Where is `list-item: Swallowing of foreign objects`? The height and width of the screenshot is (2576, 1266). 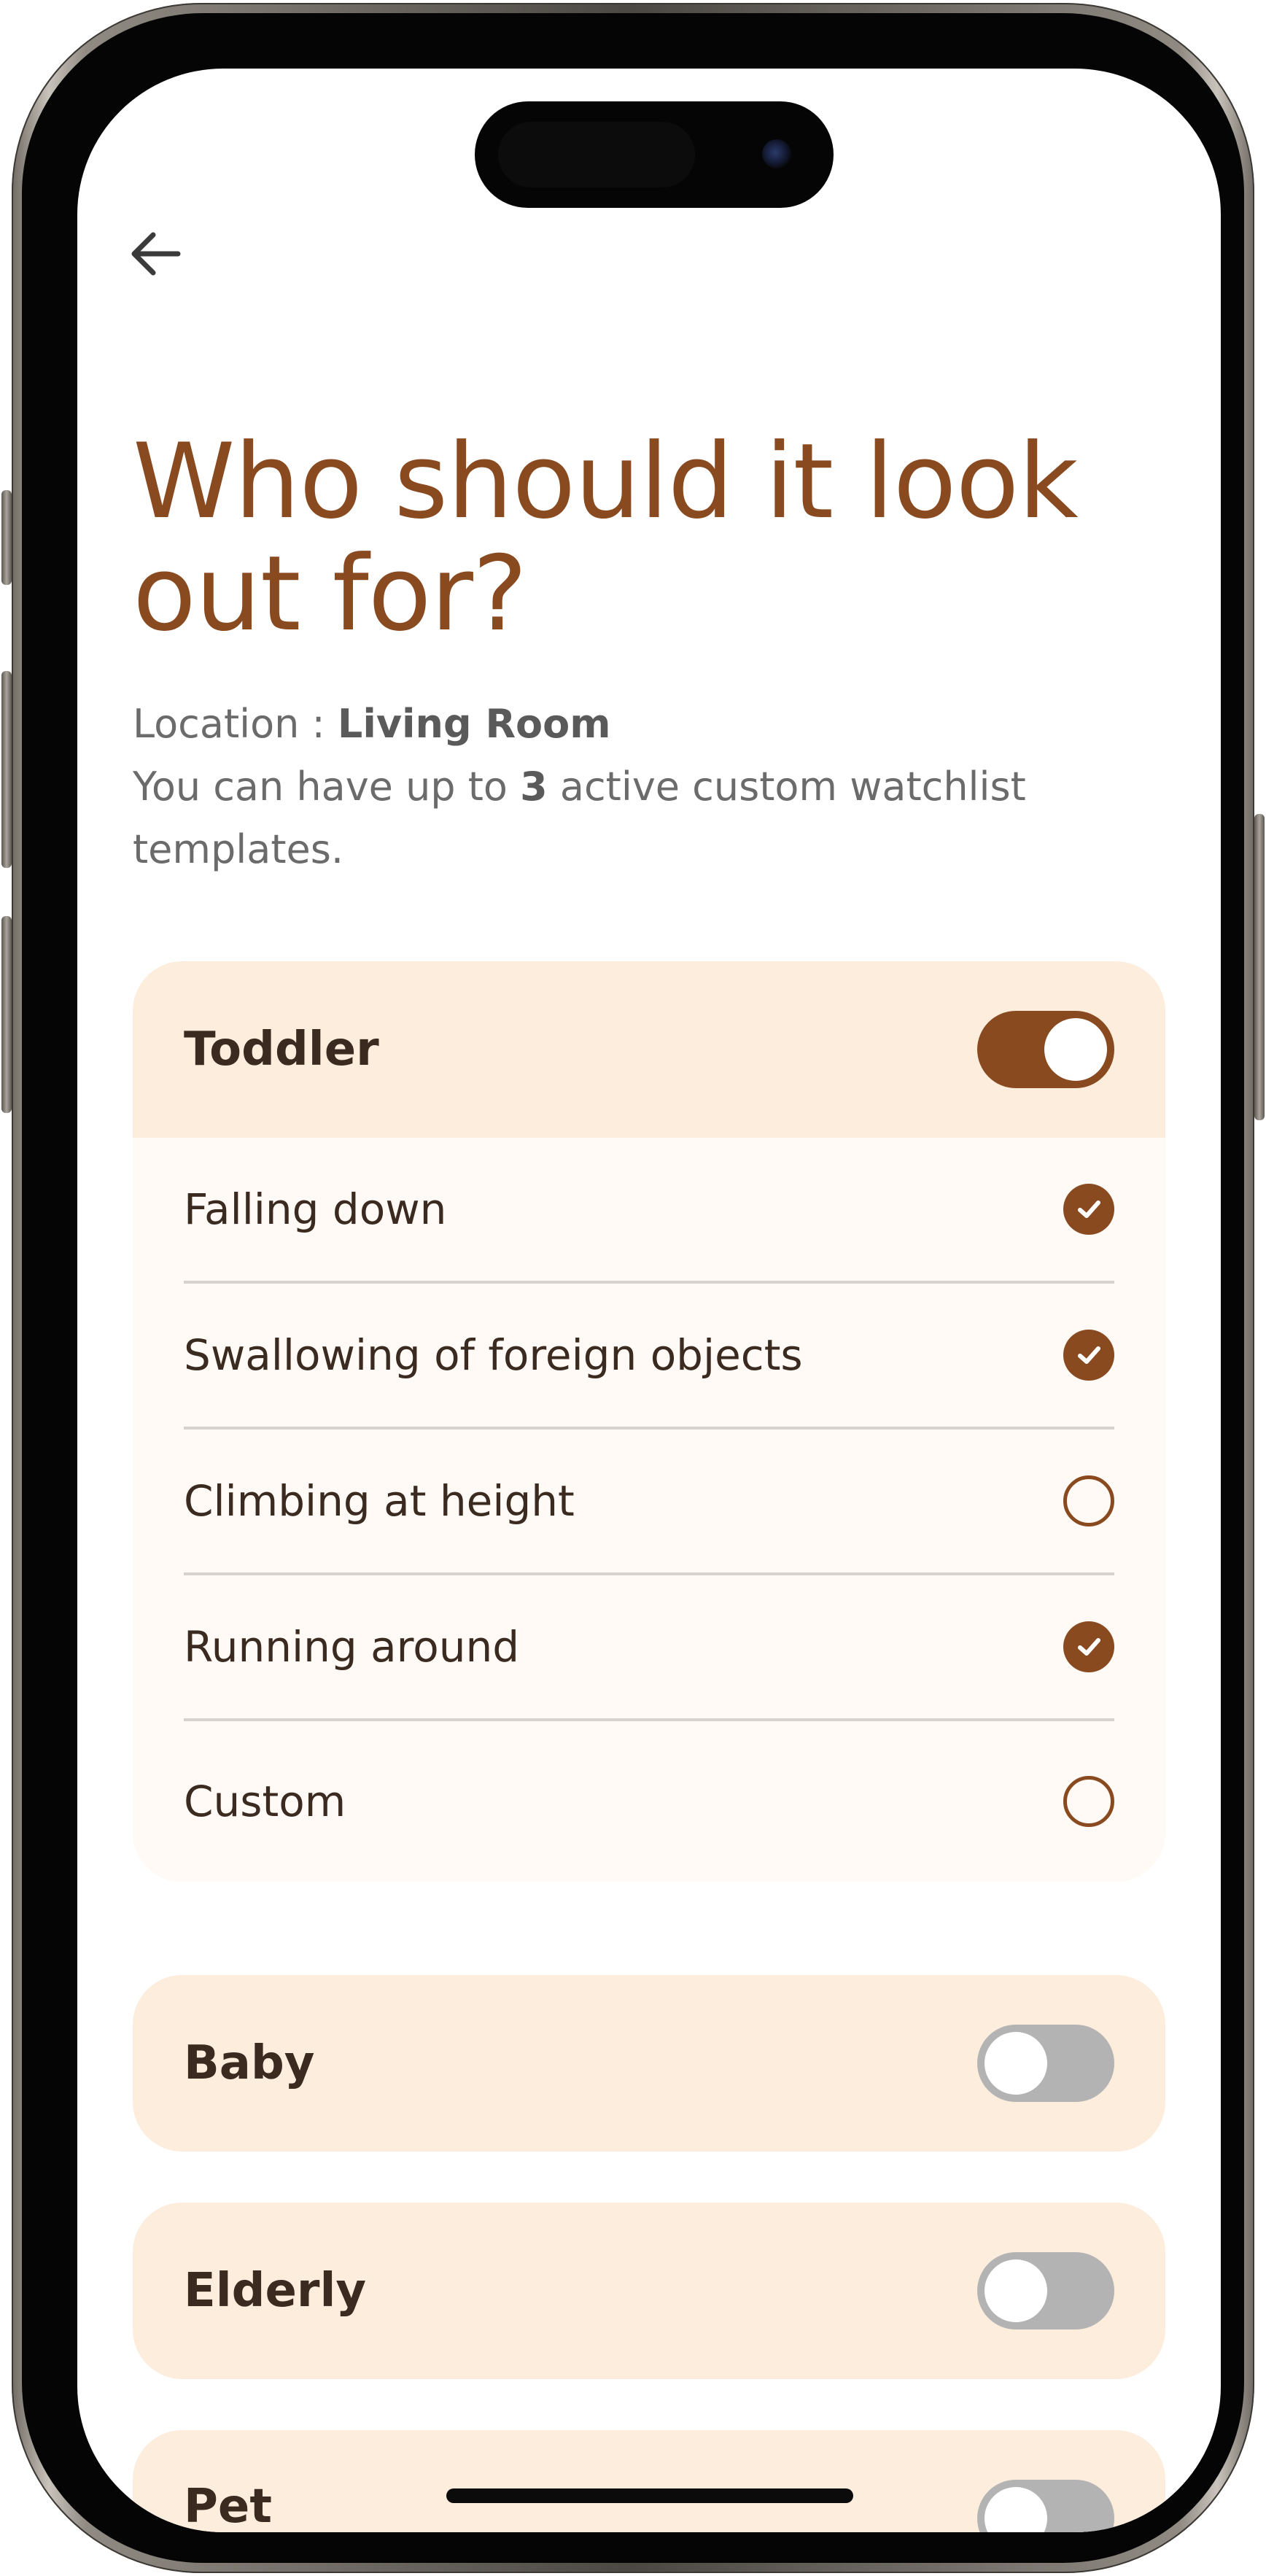
list-item: Swallowing of foreign objects is located at coordinates (649, 1356).